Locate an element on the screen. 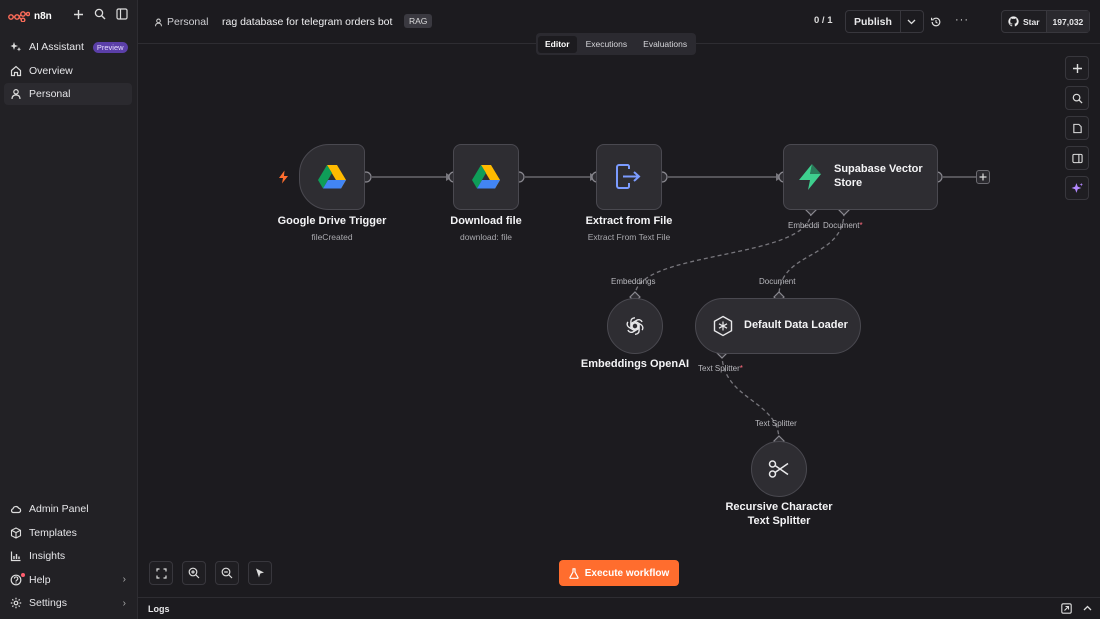 The height and width of the screenshot is (619, 1100). node-download-file is located at coordinates (486, 177).